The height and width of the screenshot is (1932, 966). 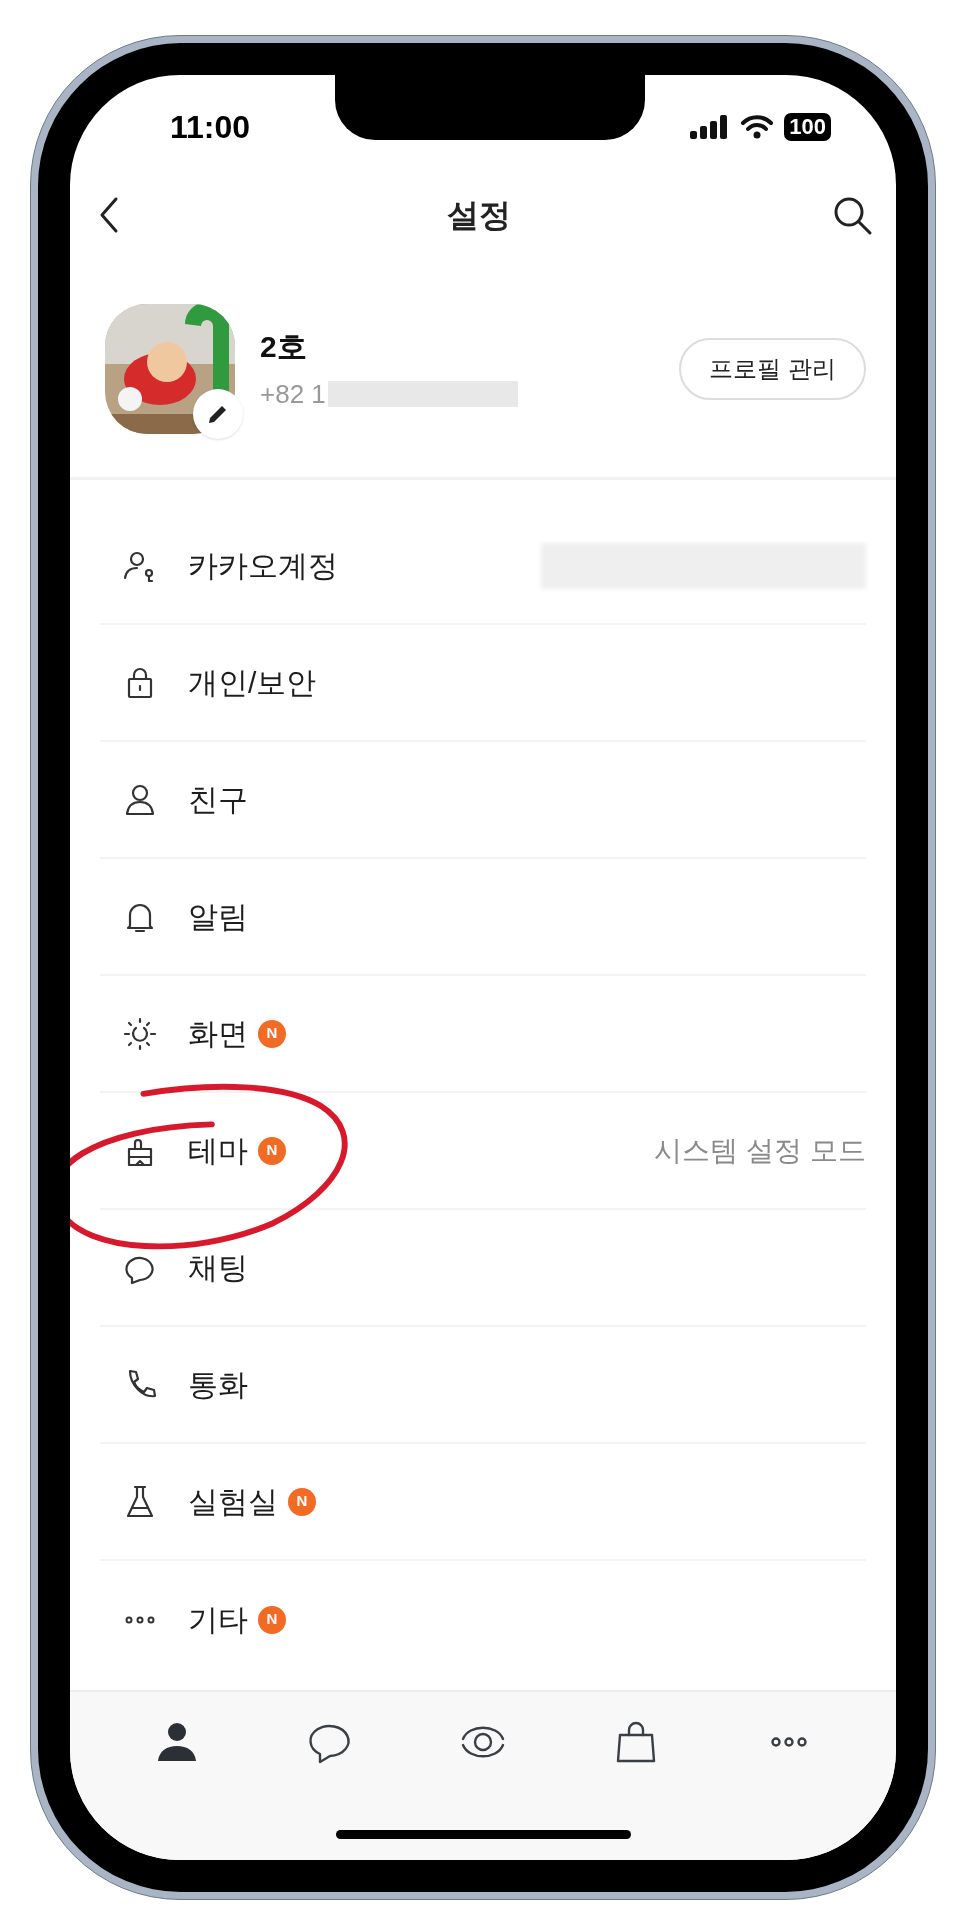 I want to click on settings-row: 기타 N, so click(x=483, y=1619).